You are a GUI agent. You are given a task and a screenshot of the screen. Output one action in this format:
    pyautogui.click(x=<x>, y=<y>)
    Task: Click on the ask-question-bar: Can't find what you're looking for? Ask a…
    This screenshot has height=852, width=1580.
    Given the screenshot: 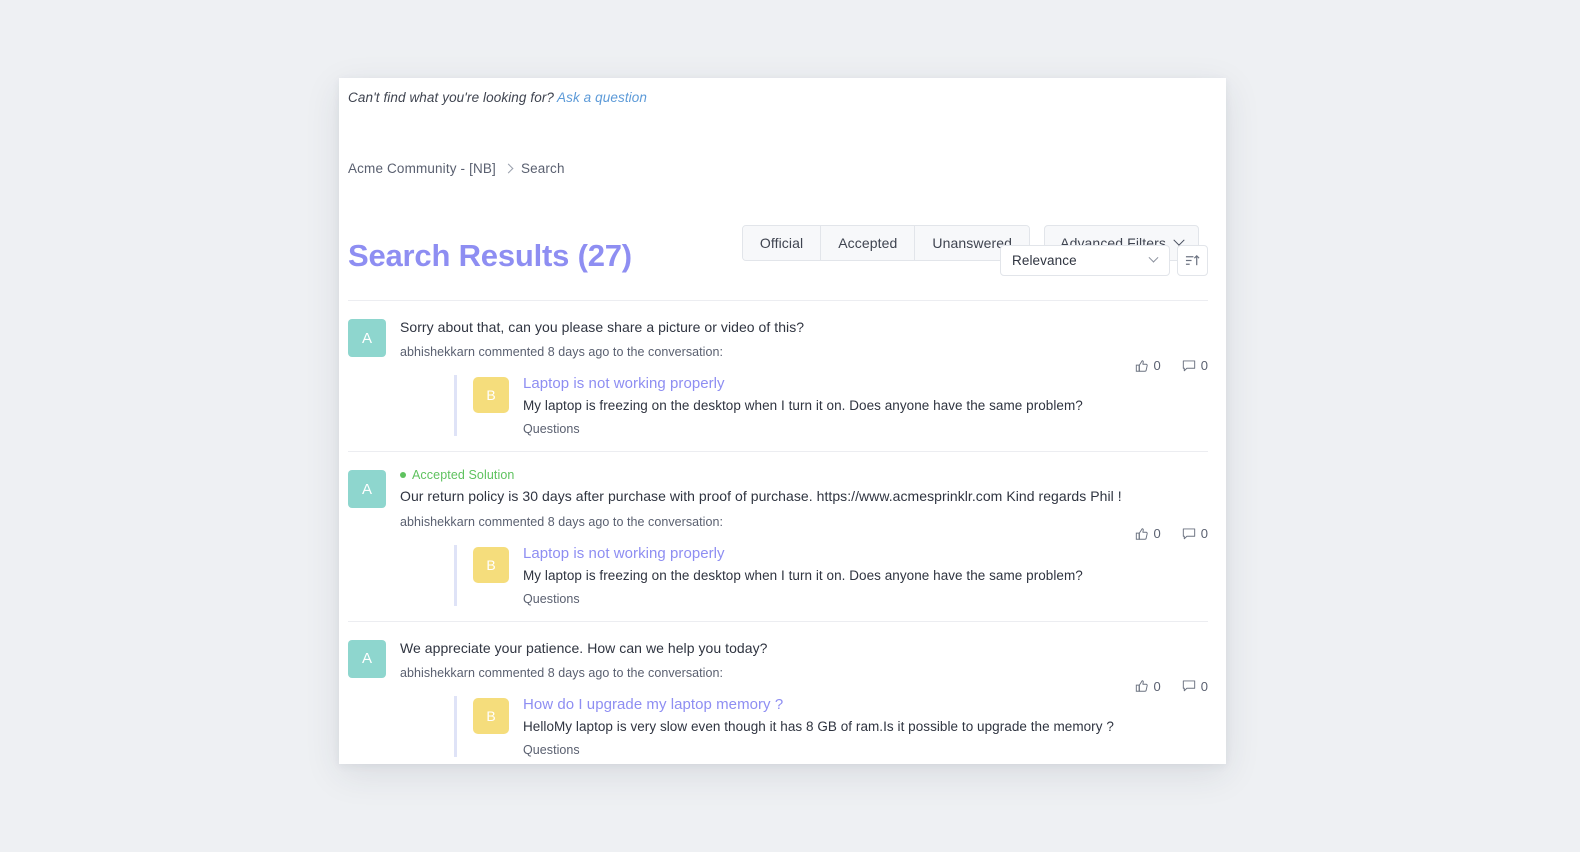 What is the action you would take?
    pyautogui.click(x=782, y=91)
    